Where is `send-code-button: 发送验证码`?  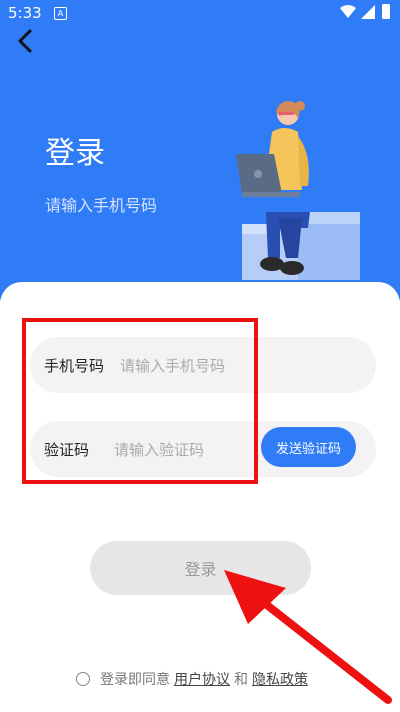 send-code-button: 发送验证码 is located at coordinates (308, 447).